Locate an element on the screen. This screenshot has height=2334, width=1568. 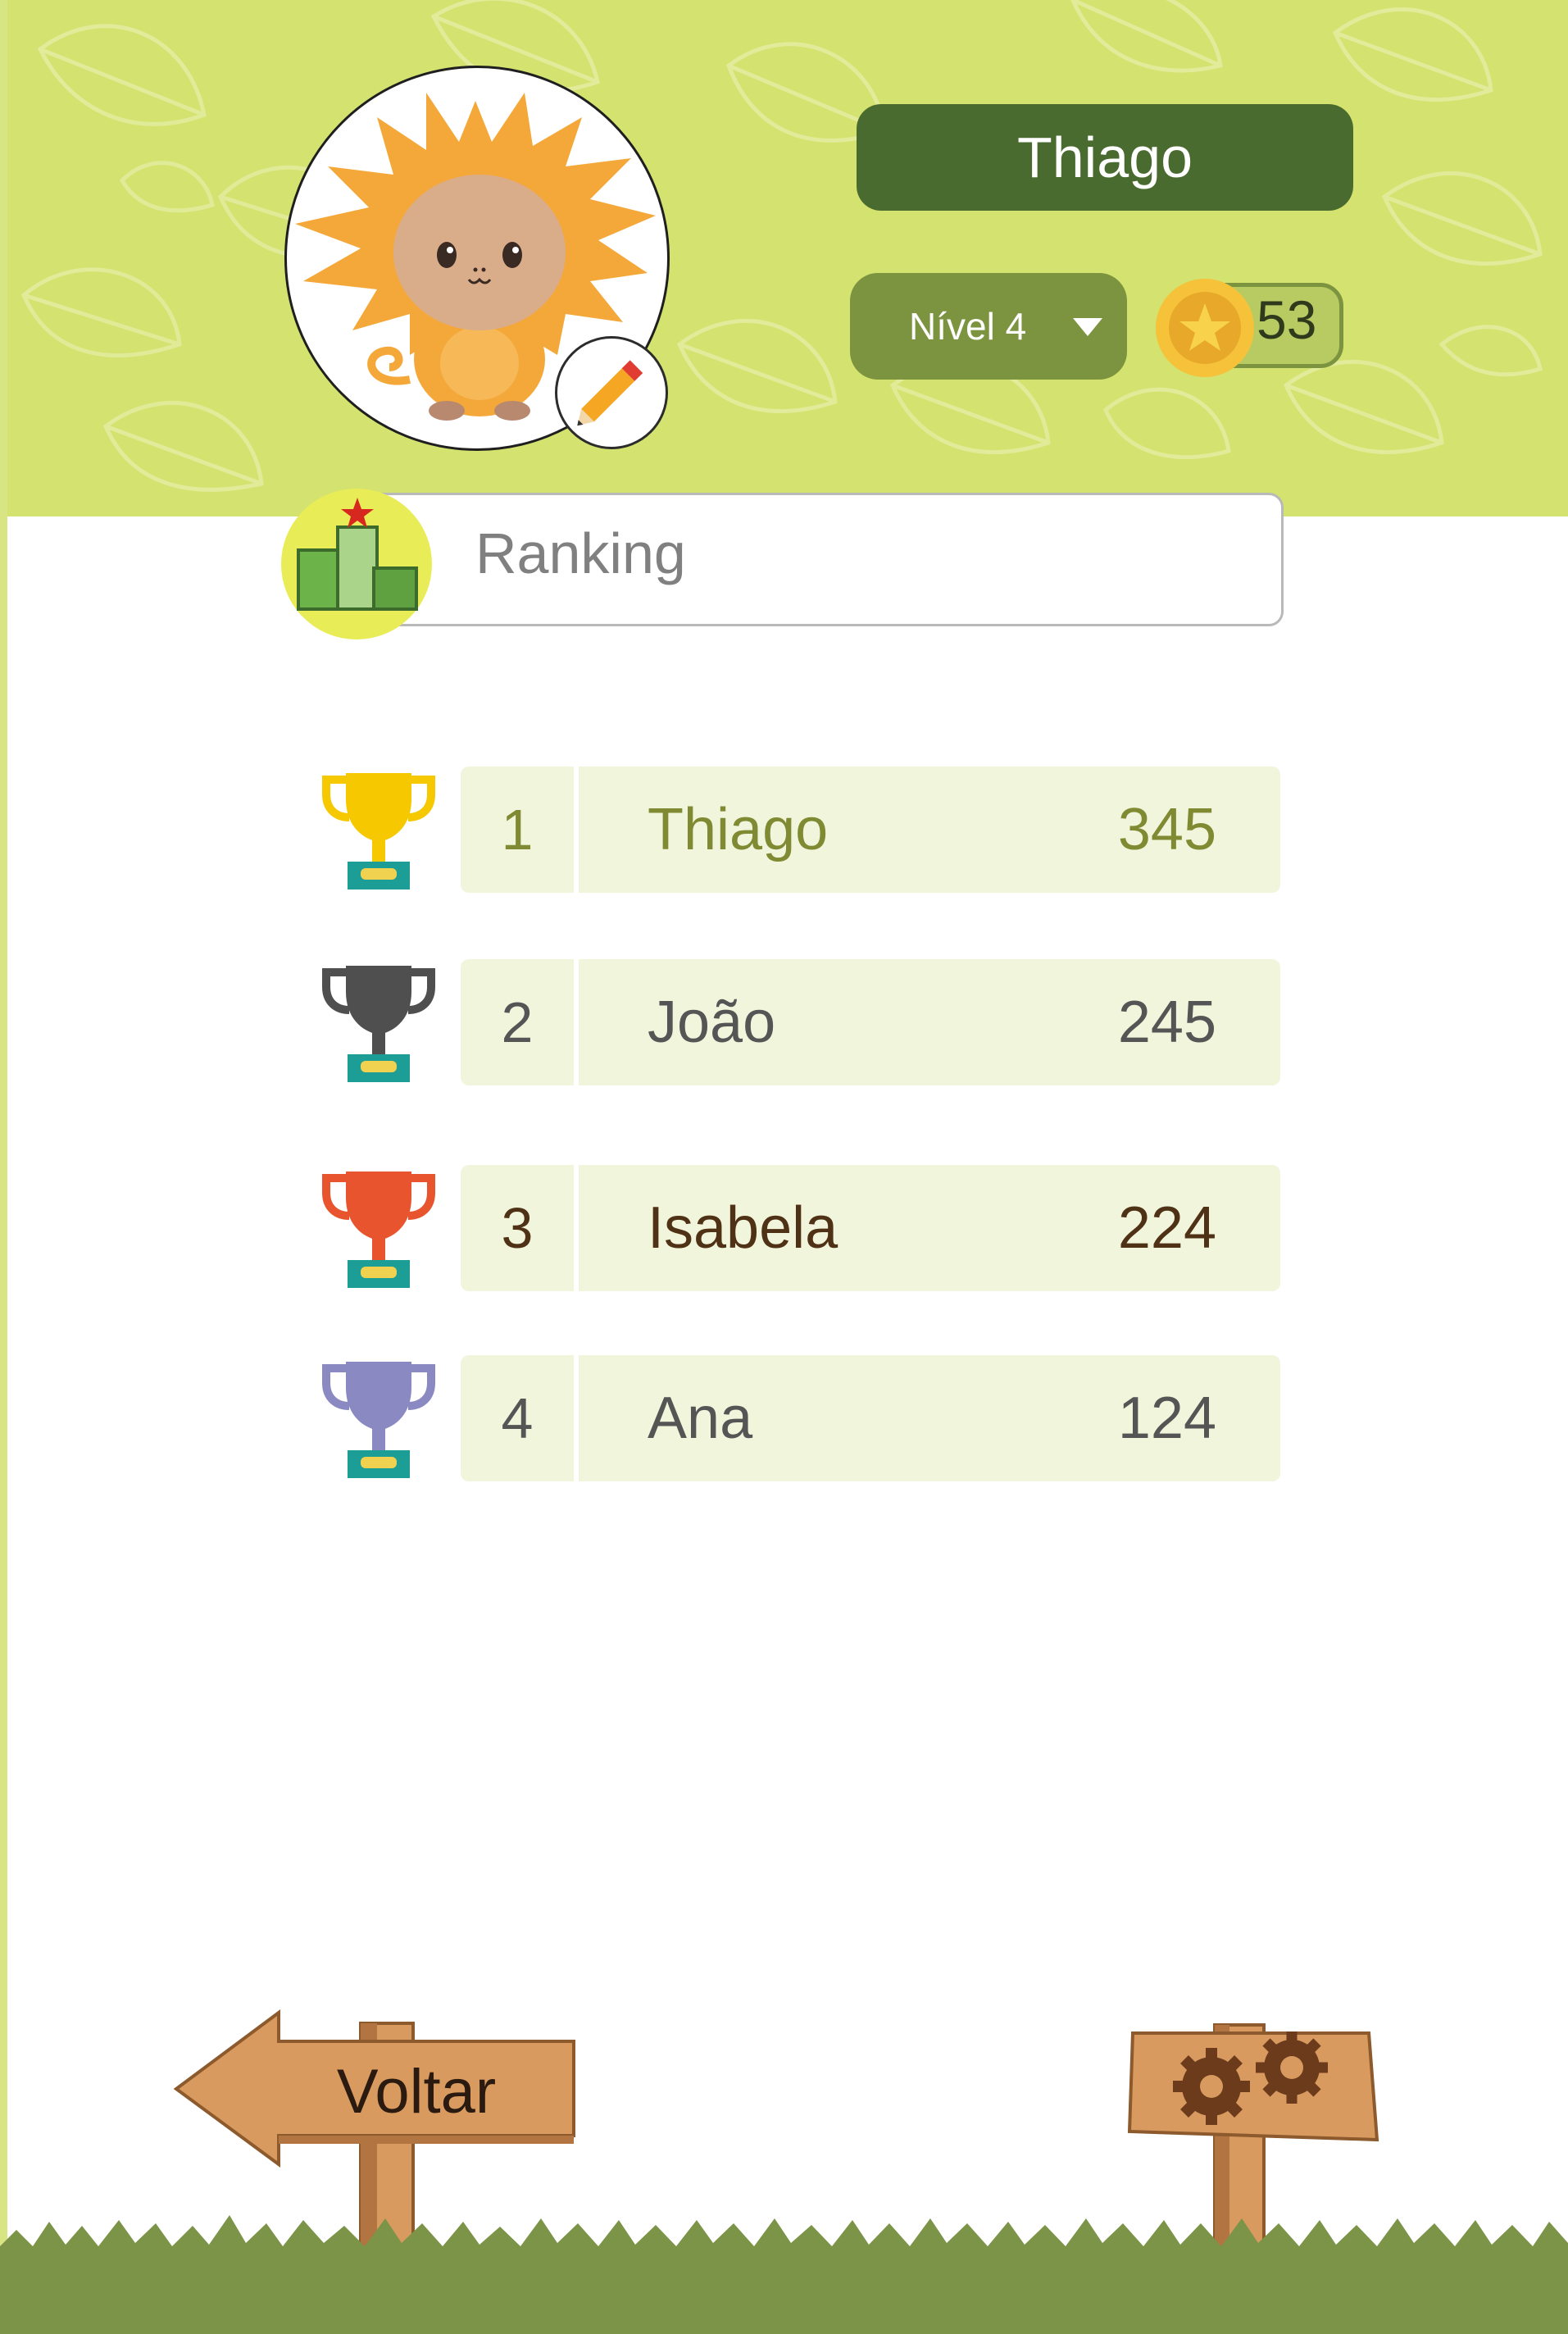
coins-value: 53 is located at coordinates (1287, 319).